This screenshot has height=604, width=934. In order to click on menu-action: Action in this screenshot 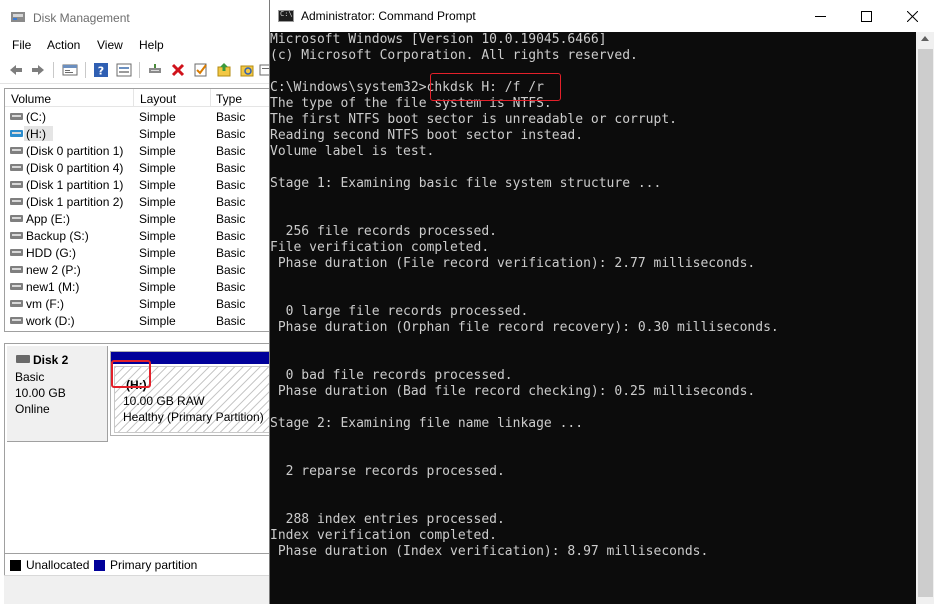, I will do `click(63, 45)`.